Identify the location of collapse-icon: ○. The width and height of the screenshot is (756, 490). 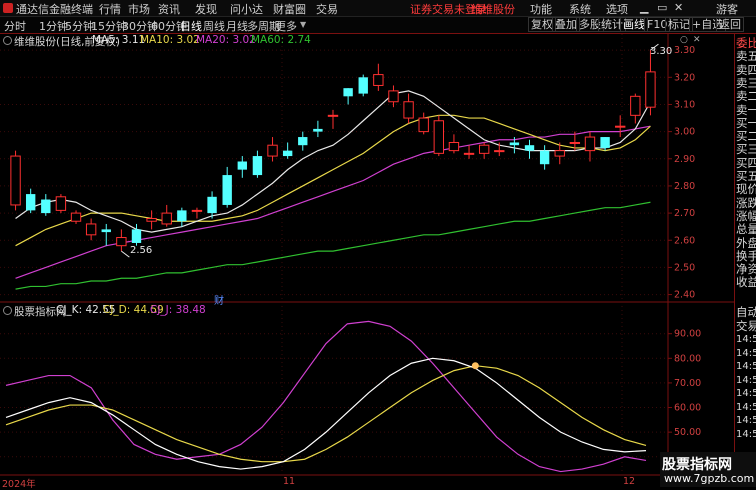
(684, 40).